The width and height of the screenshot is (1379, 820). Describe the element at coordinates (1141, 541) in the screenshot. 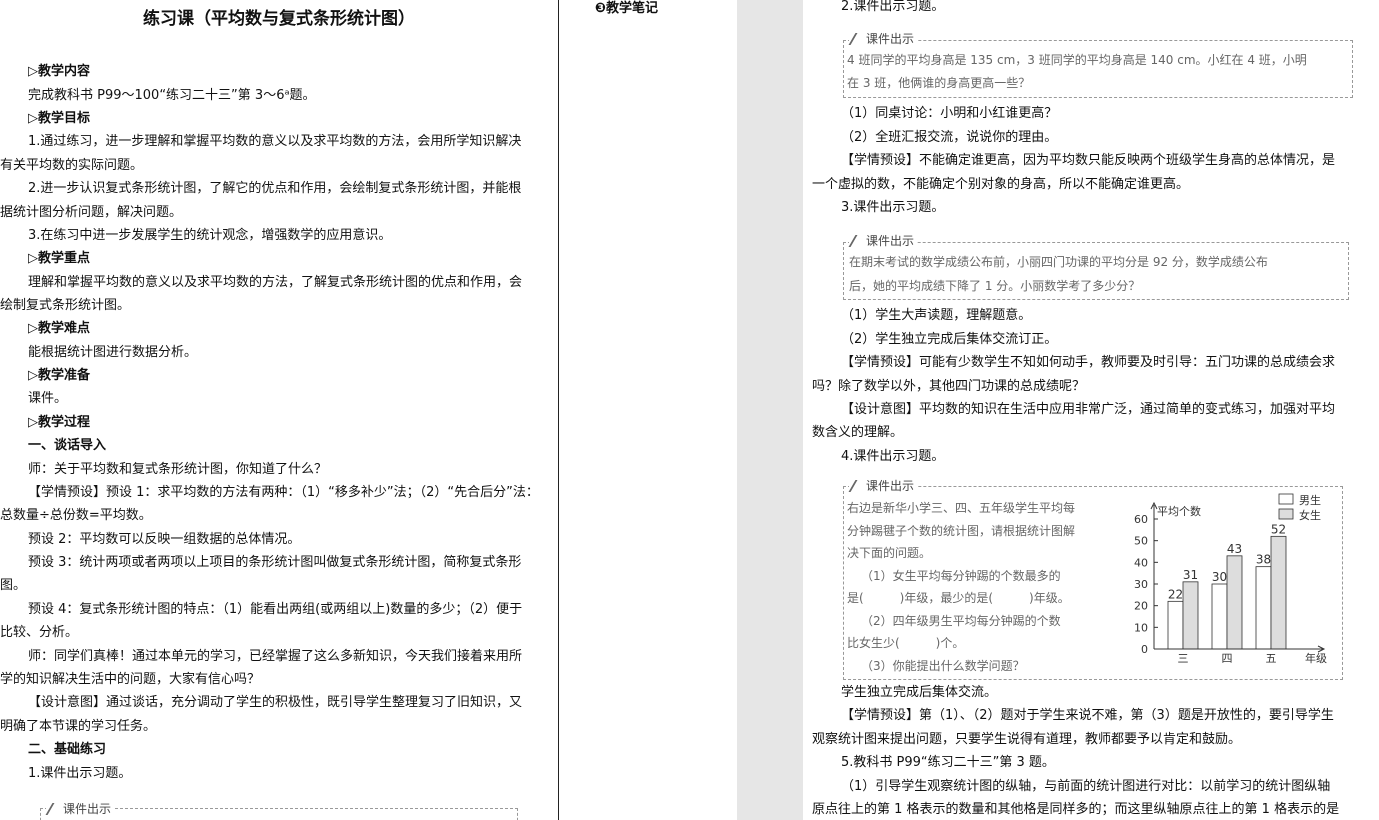

I see `y-tick-label: 50` at that location.